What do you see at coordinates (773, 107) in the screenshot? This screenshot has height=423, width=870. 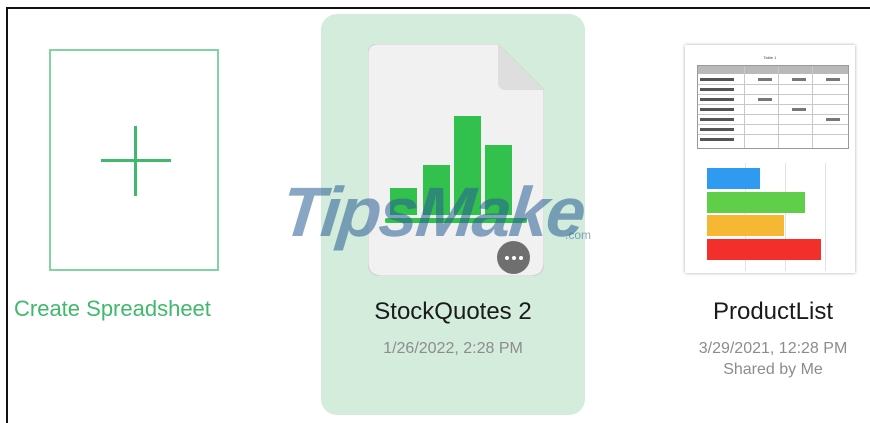 I see `thumbnail-table` at bounding box center [773, 107].